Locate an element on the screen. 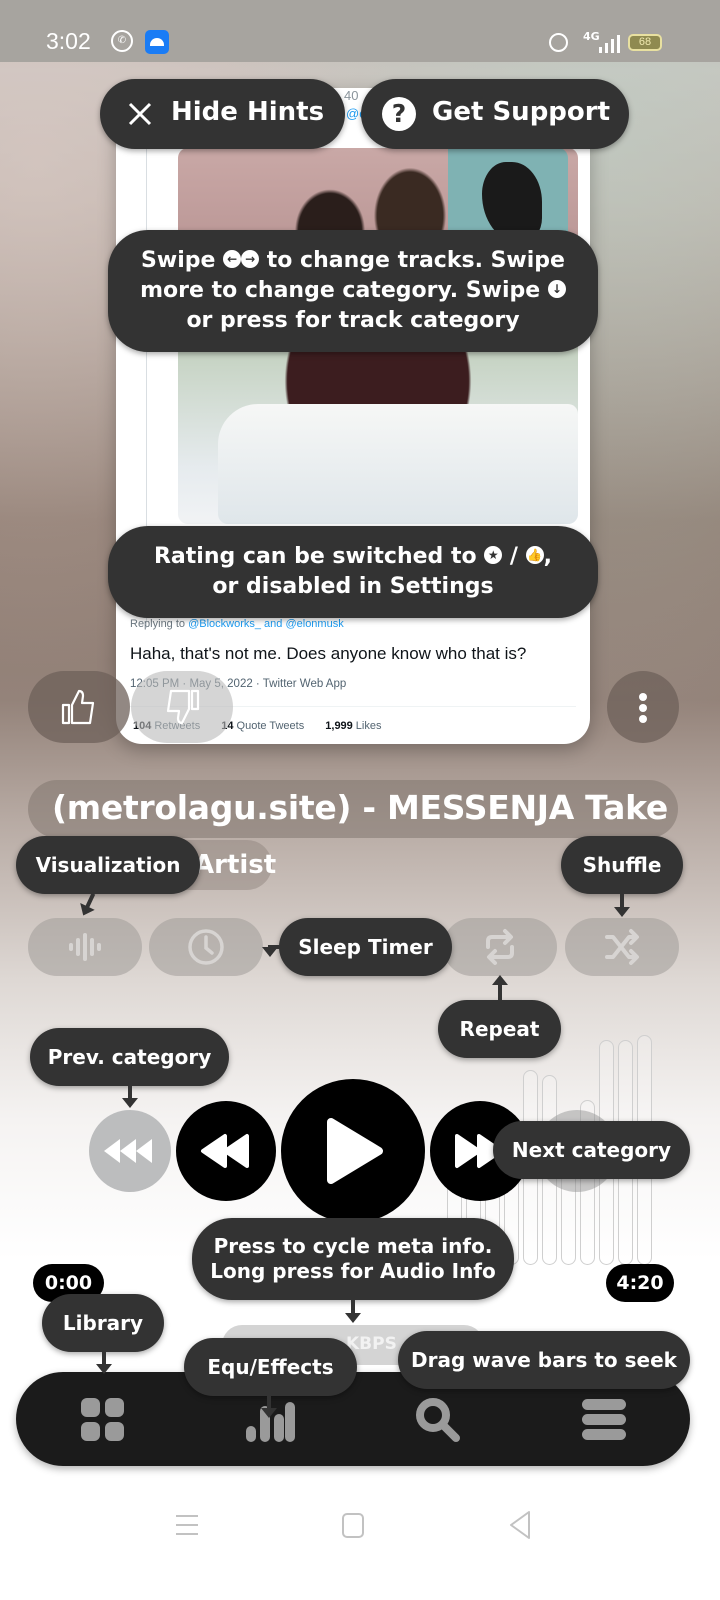 The width and height of the screenshot is (720, 1600). arrow-down-icon: ↓ is located at coordinates (556, 289).